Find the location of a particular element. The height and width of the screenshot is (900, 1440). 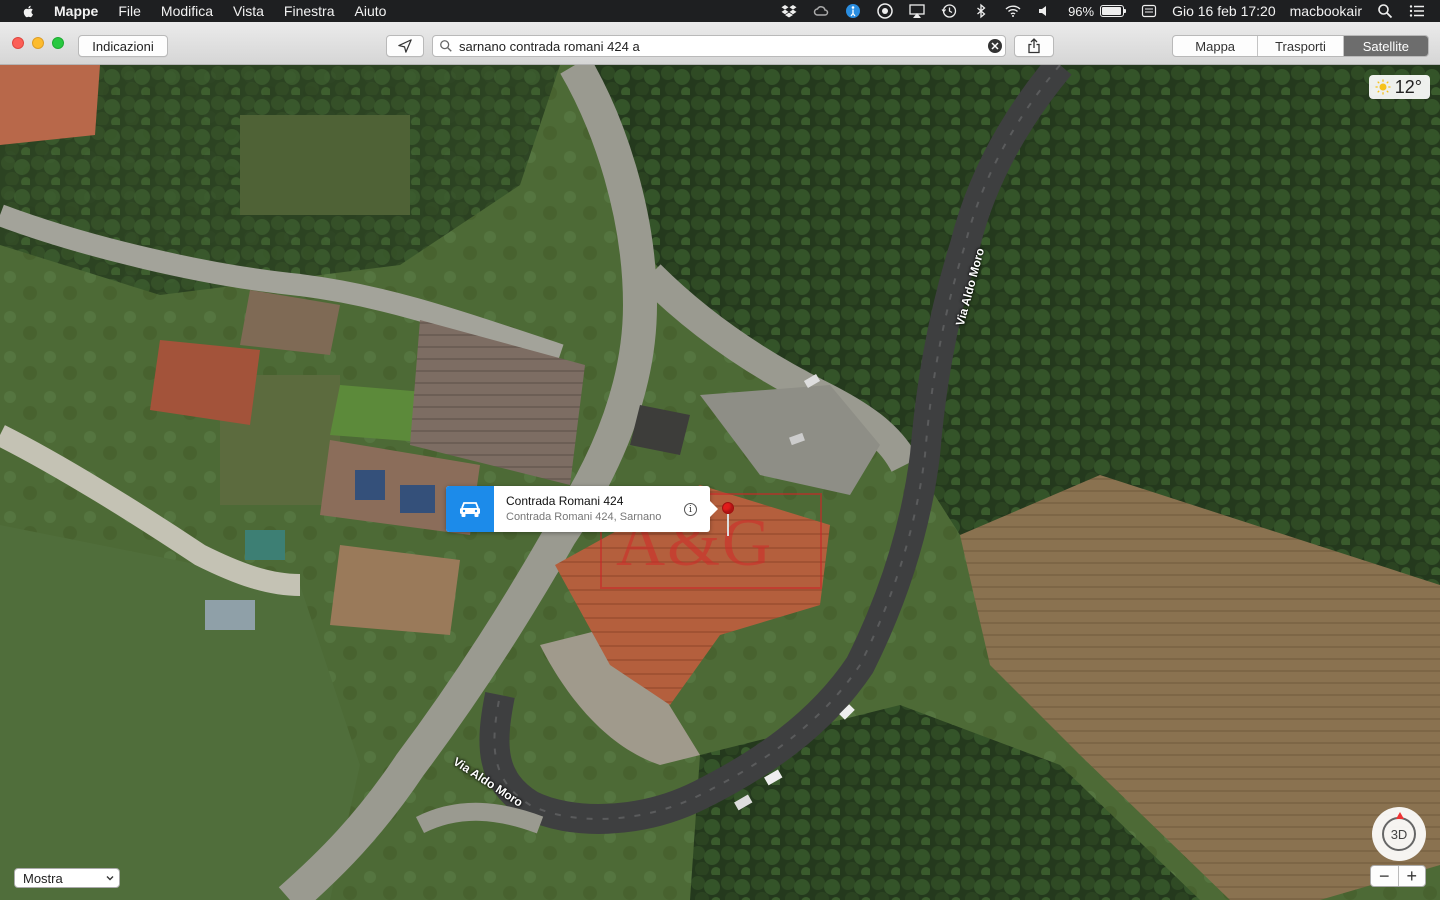

callout-title: Contrada Romani 424 is located at coordinates (565, 501).